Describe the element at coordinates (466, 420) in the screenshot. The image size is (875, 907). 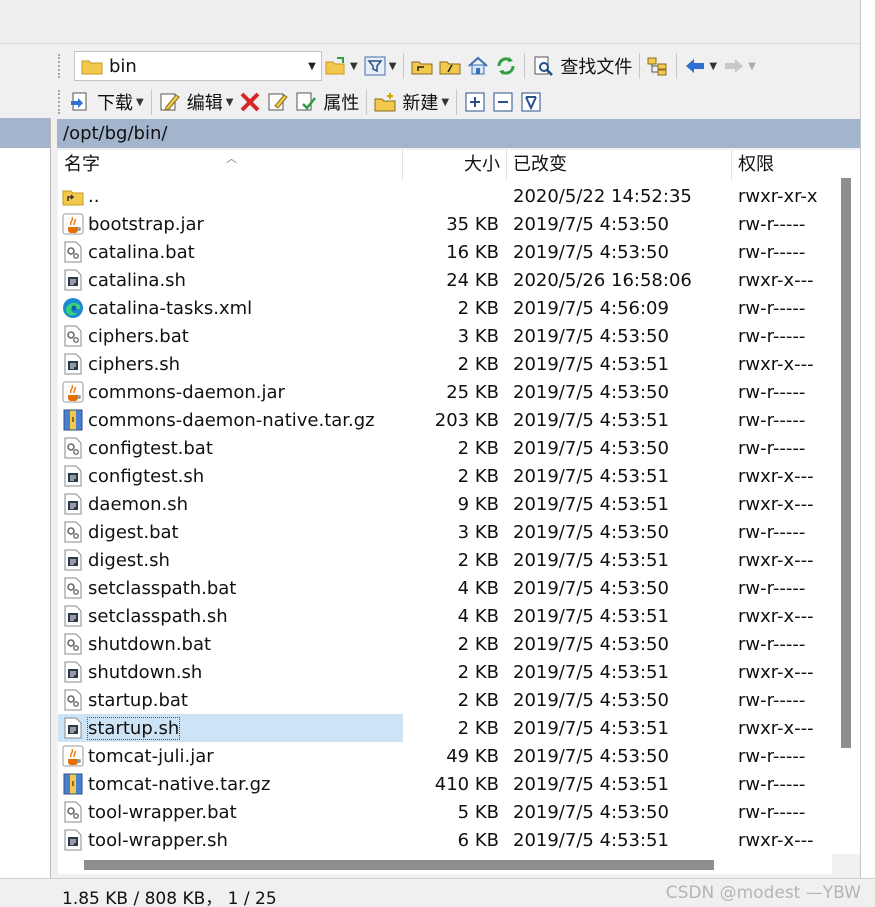
I see `file-size: 203 KB` at that location.